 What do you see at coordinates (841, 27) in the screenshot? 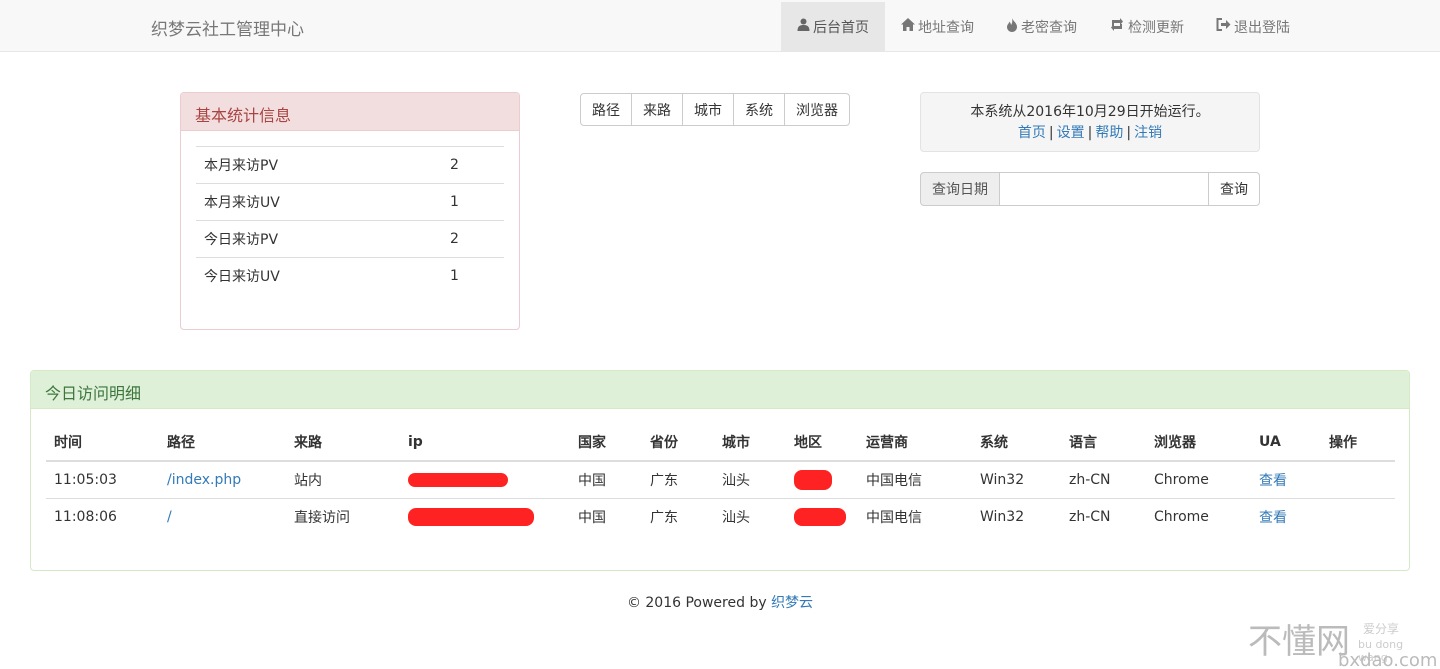
I see `nav-item-label: 后台首页` at bounding box center [841, 27].